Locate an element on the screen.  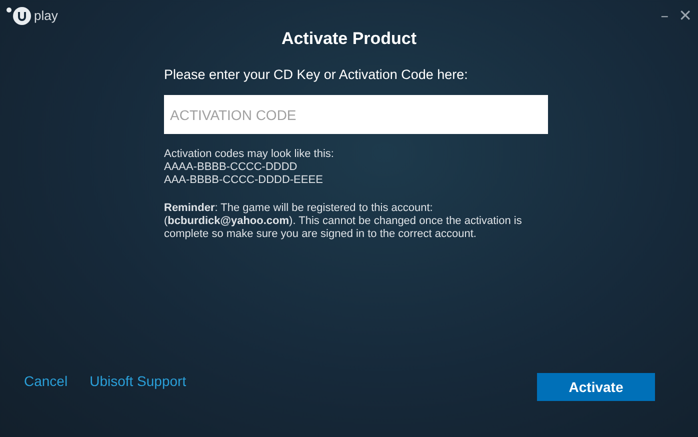
prompt-text: Please enter your CD Key or Activation Code here: is located at coordinates (316, 74).